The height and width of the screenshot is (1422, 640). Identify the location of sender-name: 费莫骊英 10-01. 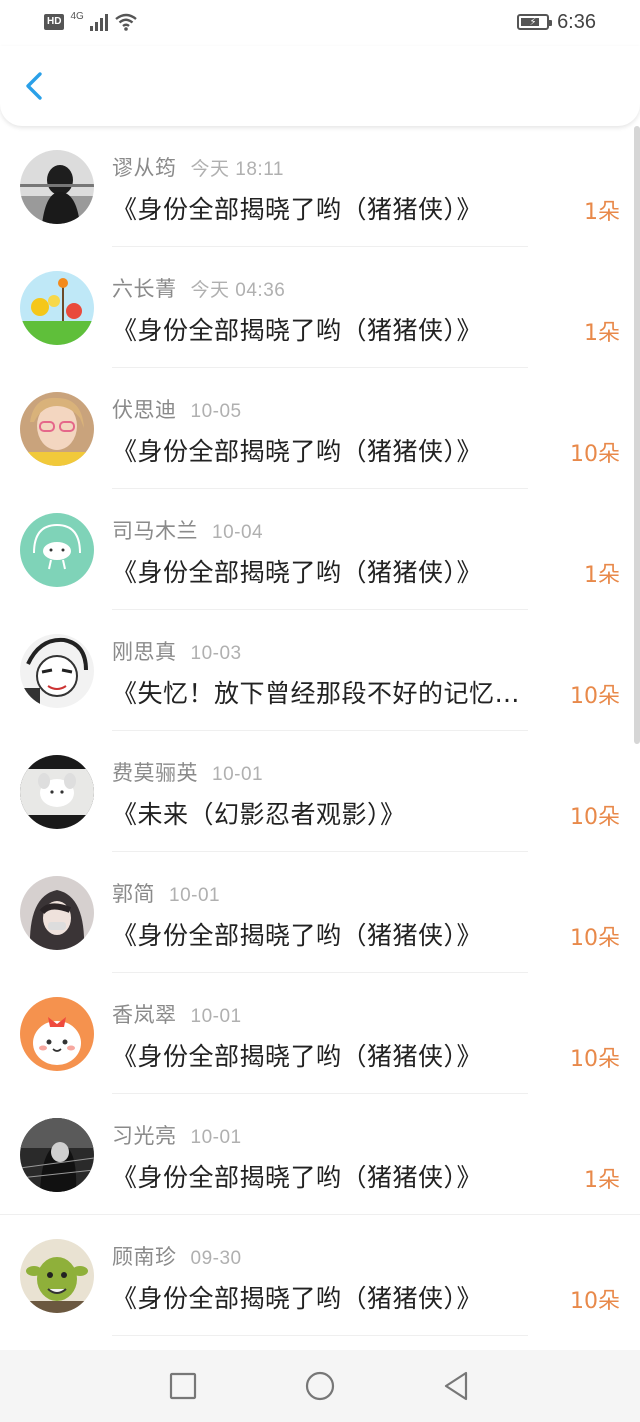
(188, 773).